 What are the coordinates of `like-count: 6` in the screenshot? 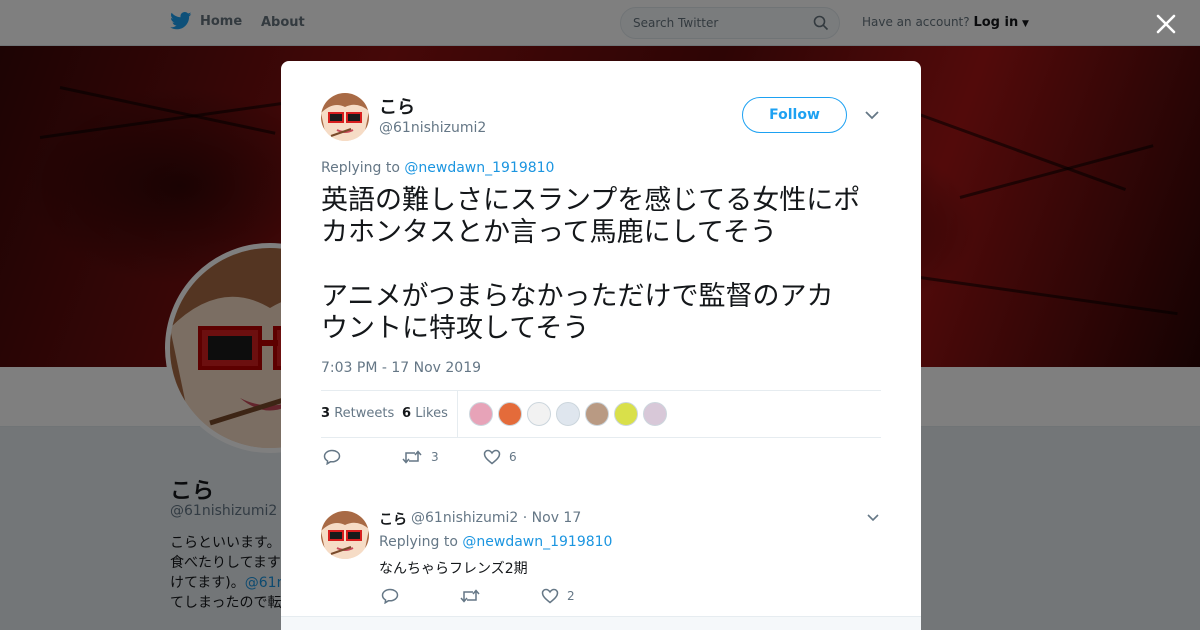 It's located at (407, 413).